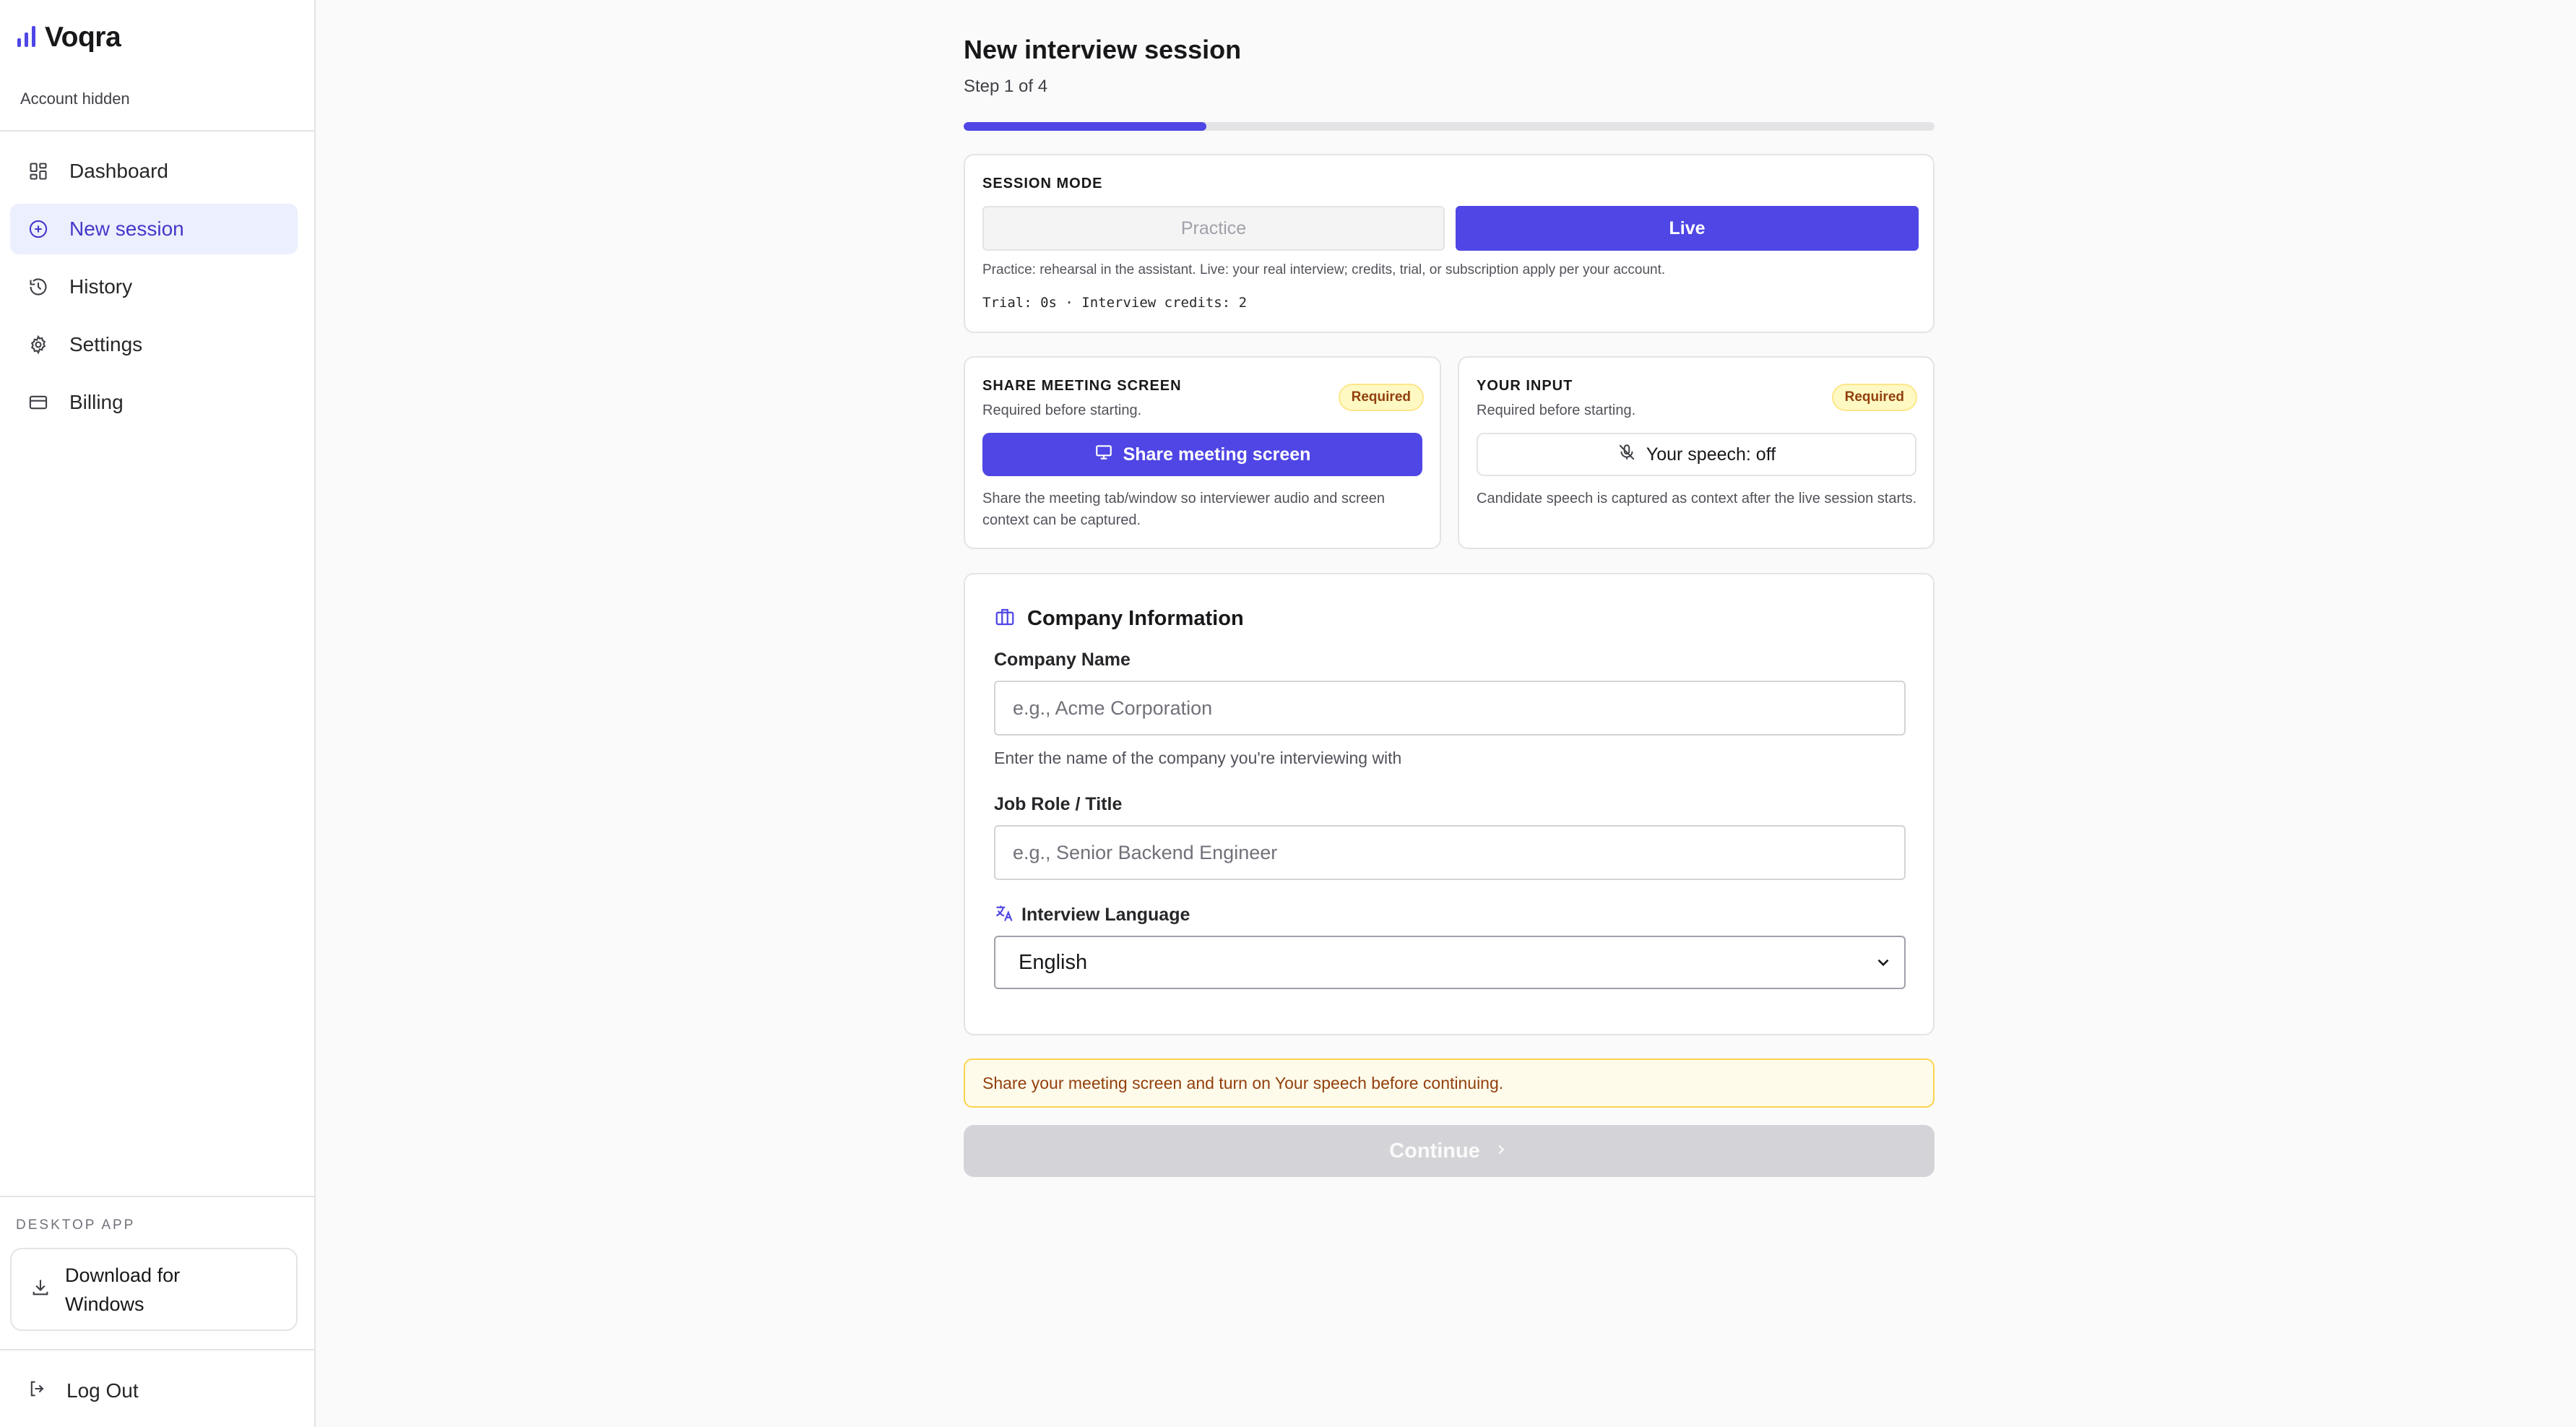  Describe the element at coordinates (1053, 962) in the screenshot. I see `selected-language: English` at that location.